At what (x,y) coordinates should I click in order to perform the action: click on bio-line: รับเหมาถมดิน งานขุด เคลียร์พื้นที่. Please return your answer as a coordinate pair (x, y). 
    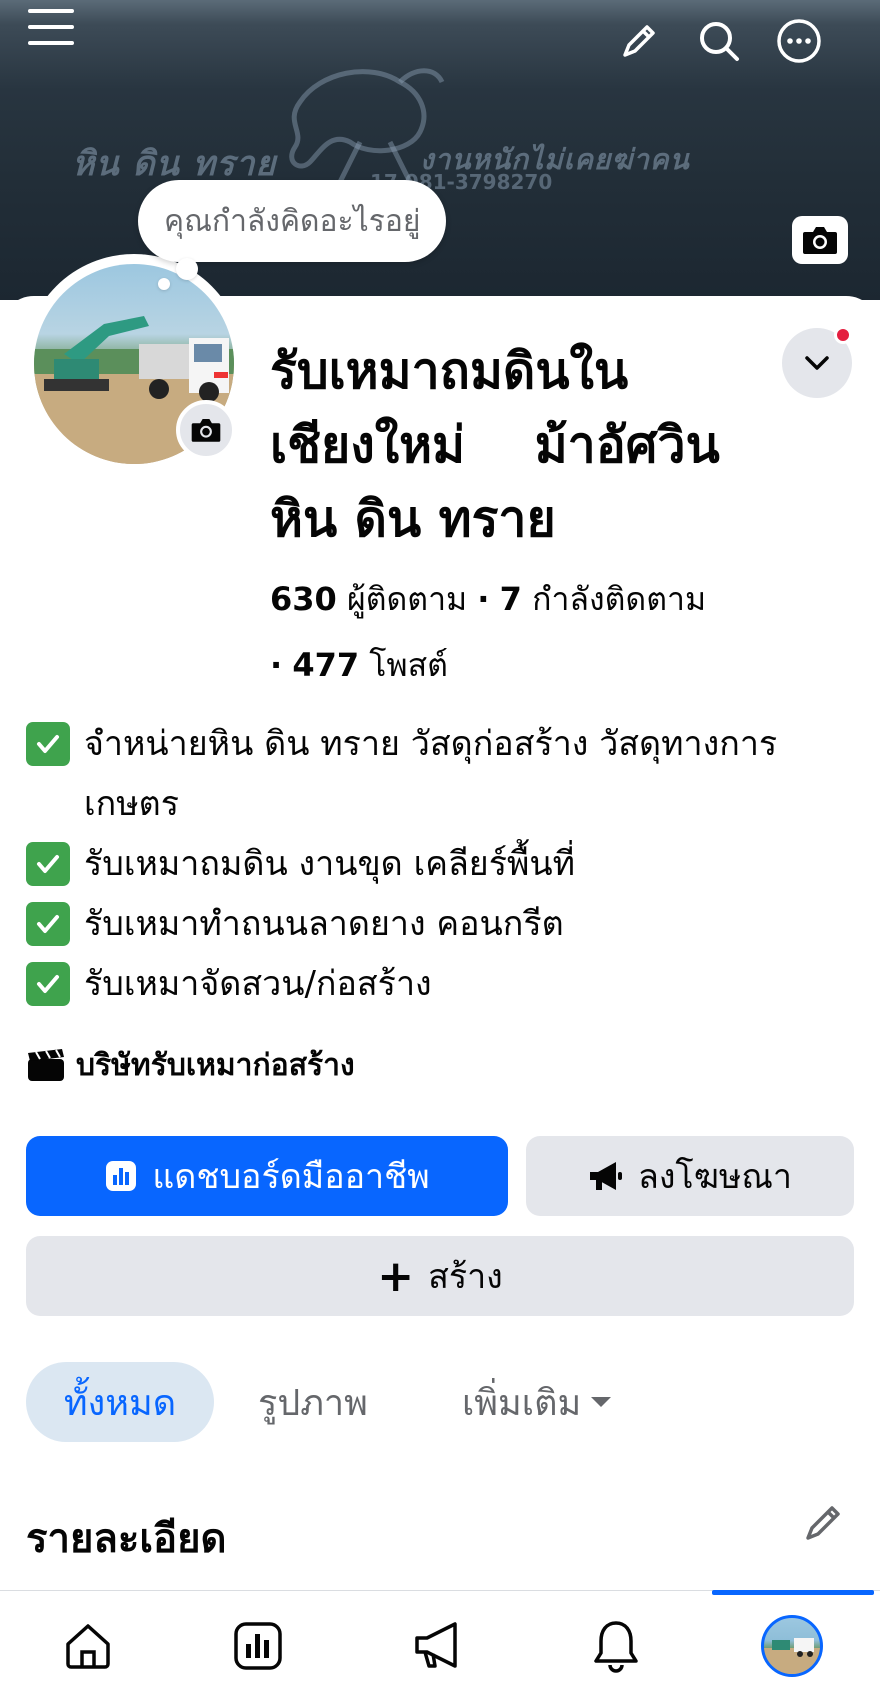
    Looking at the image, I should click on (436, 864).